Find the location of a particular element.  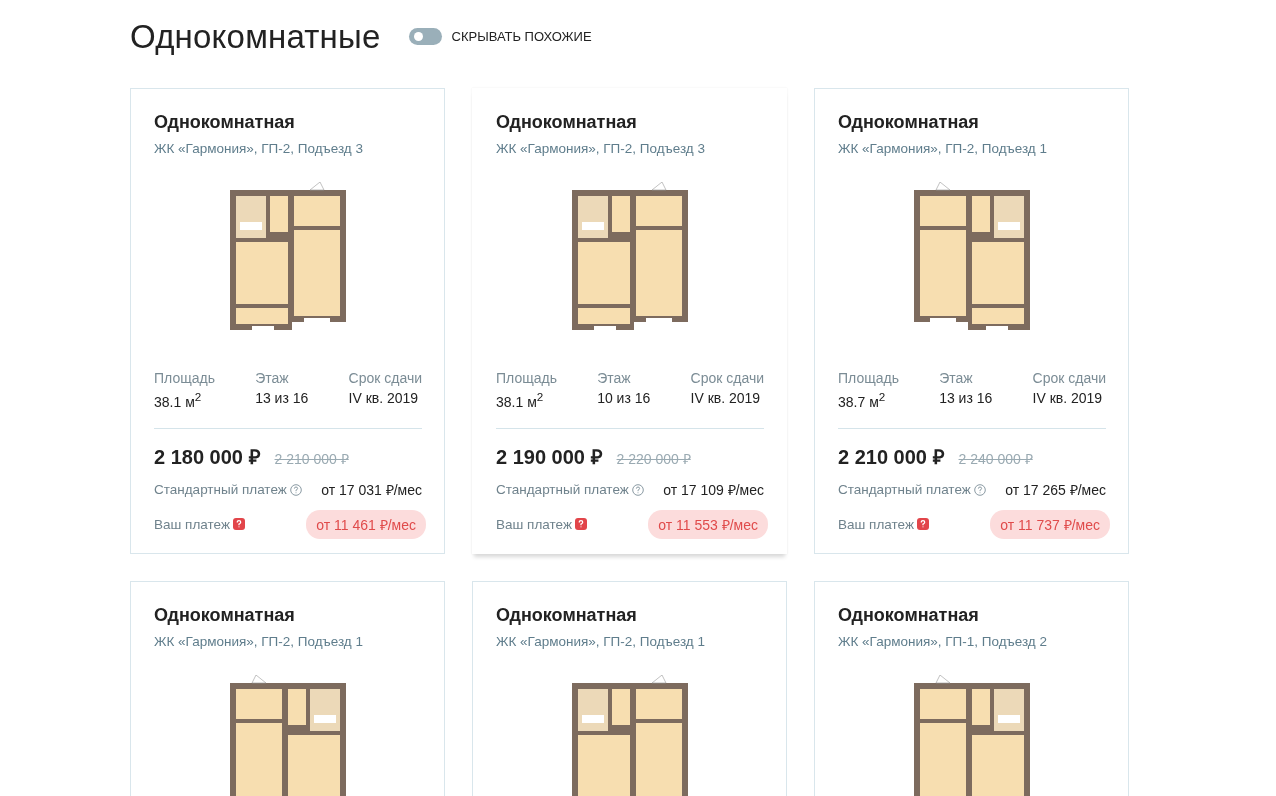

payment-value: от 17 109 ₽/мес is located at coordinates (713, 490).